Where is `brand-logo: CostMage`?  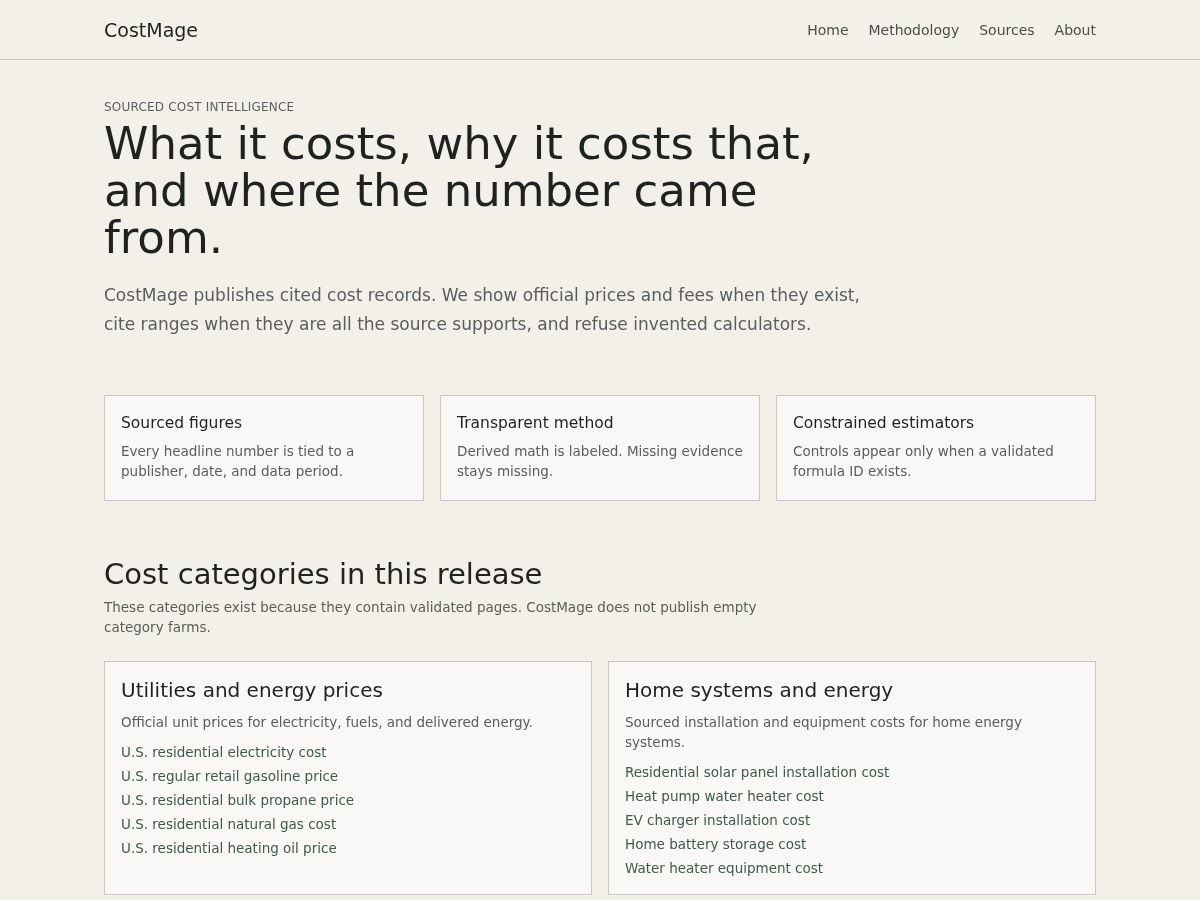 brand-logo: CostMage is located at coordinates (151, 29).